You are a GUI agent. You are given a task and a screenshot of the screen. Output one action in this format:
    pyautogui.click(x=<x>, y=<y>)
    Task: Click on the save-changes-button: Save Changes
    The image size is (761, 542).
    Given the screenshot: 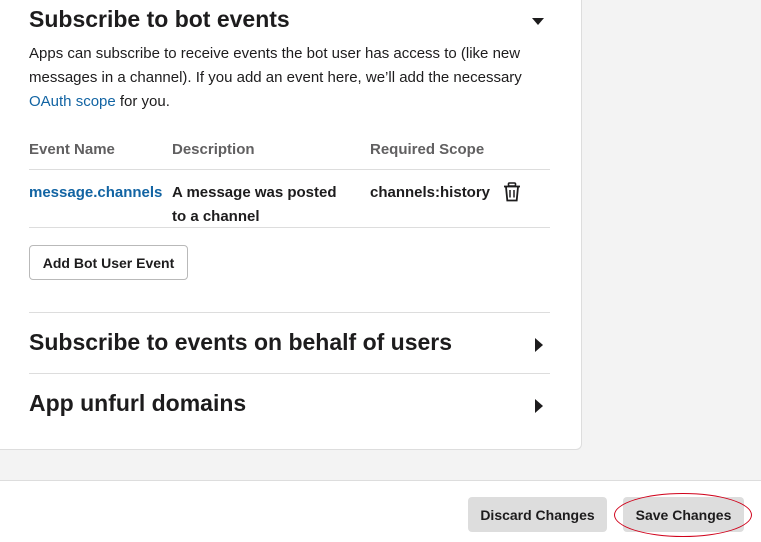 What is the action you would take?
    pyautogui.click(x=683, y=514)
    